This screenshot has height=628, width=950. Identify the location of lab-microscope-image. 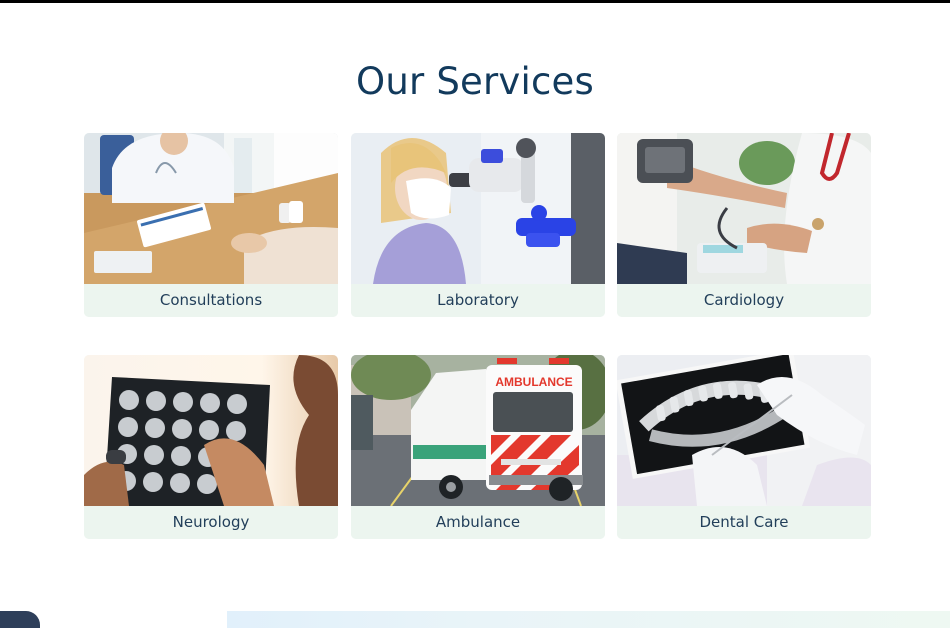
(478, 208).